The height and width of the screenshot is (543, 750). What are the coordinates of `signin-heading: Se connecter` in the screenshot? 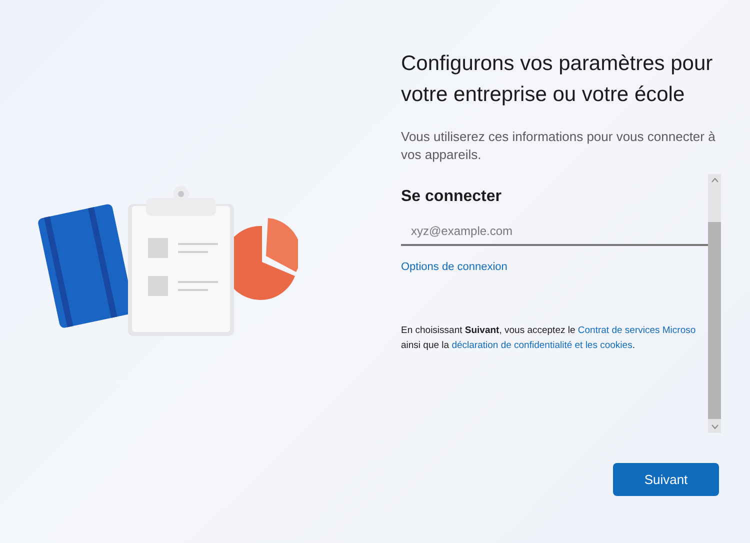 It's located at (451, 197).